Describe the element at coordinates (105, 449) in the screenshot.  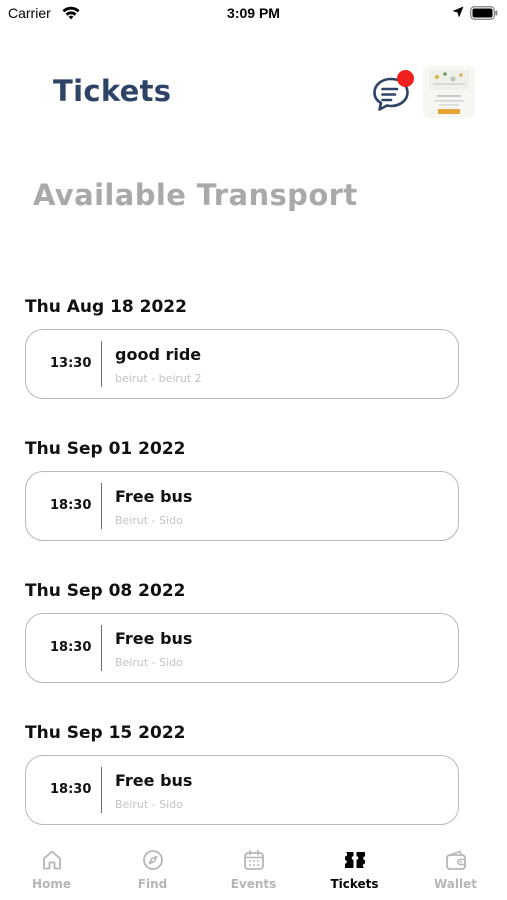
I see `date-label: Thu Sep 01 2022` at that location.